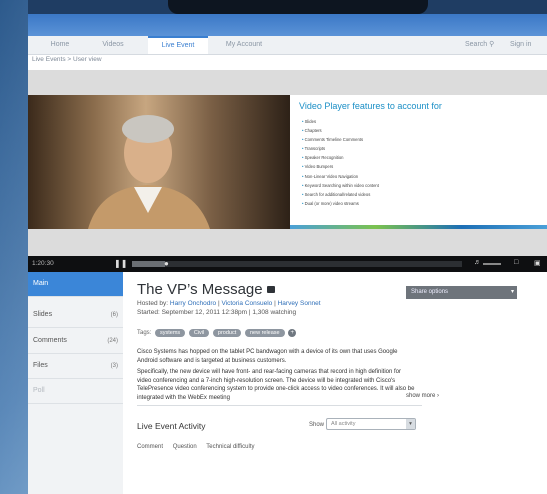 The width and height of the screenshot is (547, 494). Describe the element at coordinates (287, 25) in the screenshot. I see `header-band` at that location.